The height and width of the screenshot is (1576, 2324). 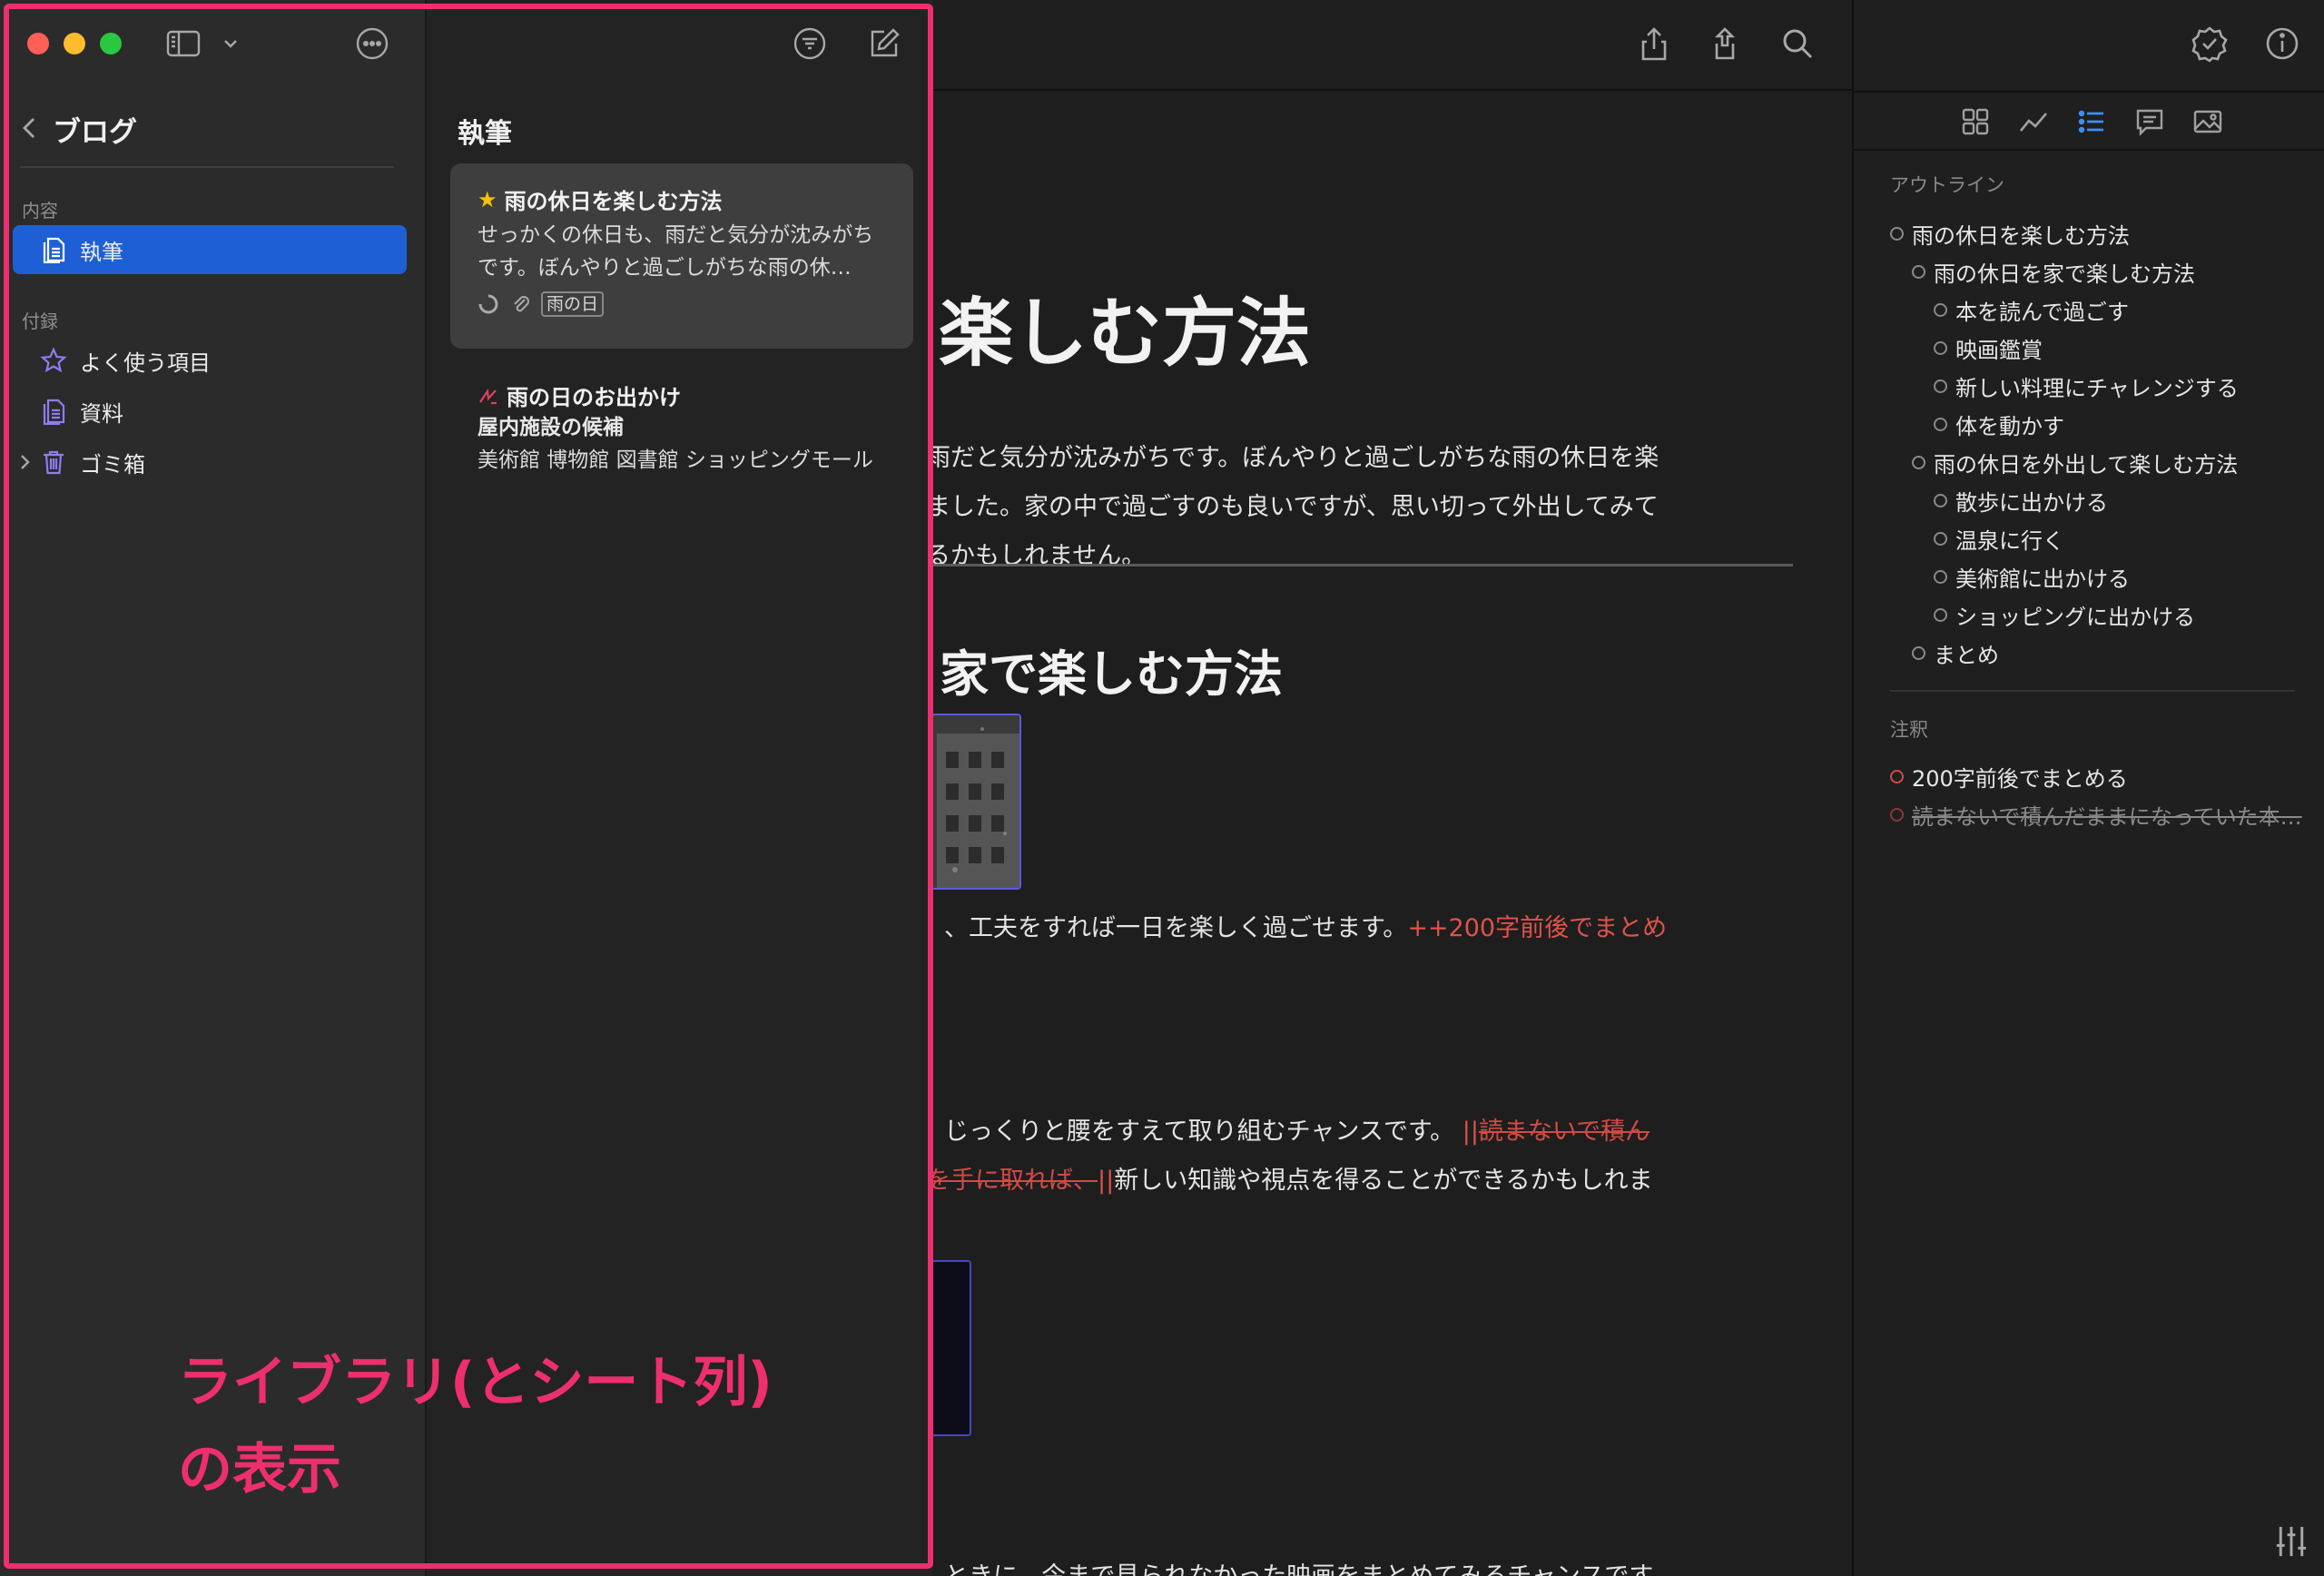 I want to click on paragraph-line: 、工夫をすれば一日を楽しく過ごせます。++200字前後でまとめ, so click(x=1305, y=925).